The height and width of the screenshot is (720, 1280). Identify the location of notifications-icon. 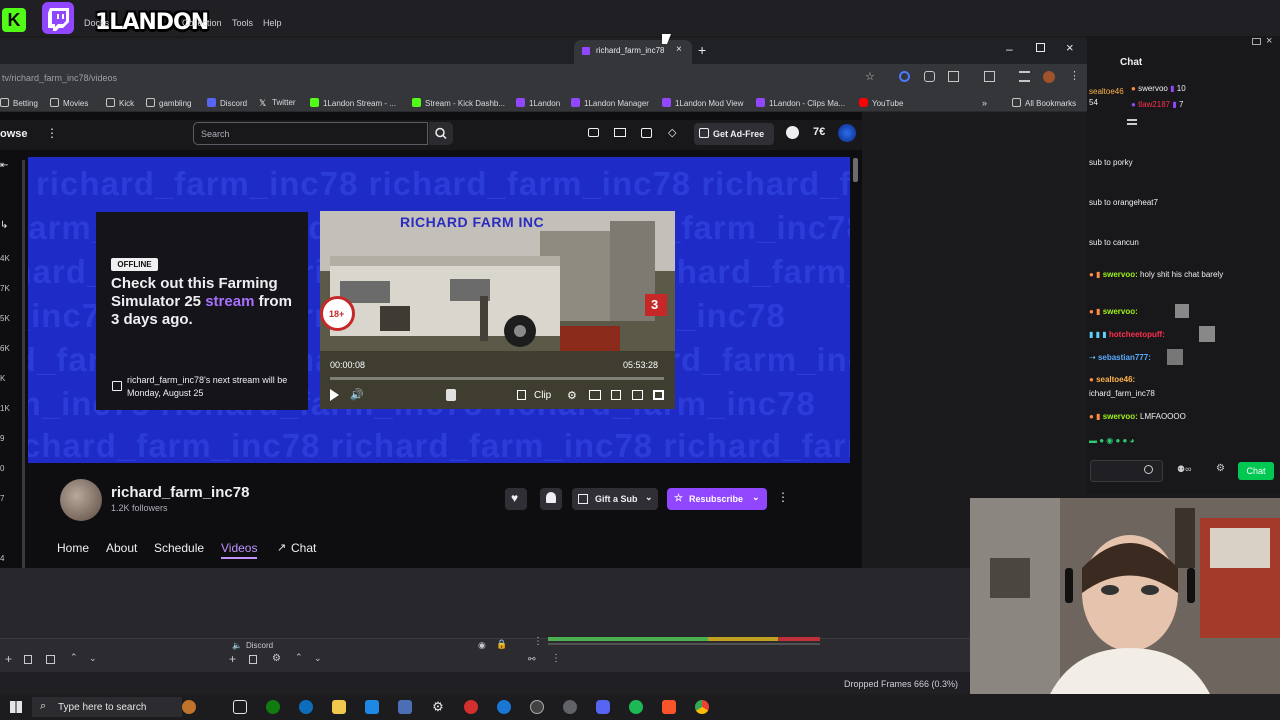
(792, 132).